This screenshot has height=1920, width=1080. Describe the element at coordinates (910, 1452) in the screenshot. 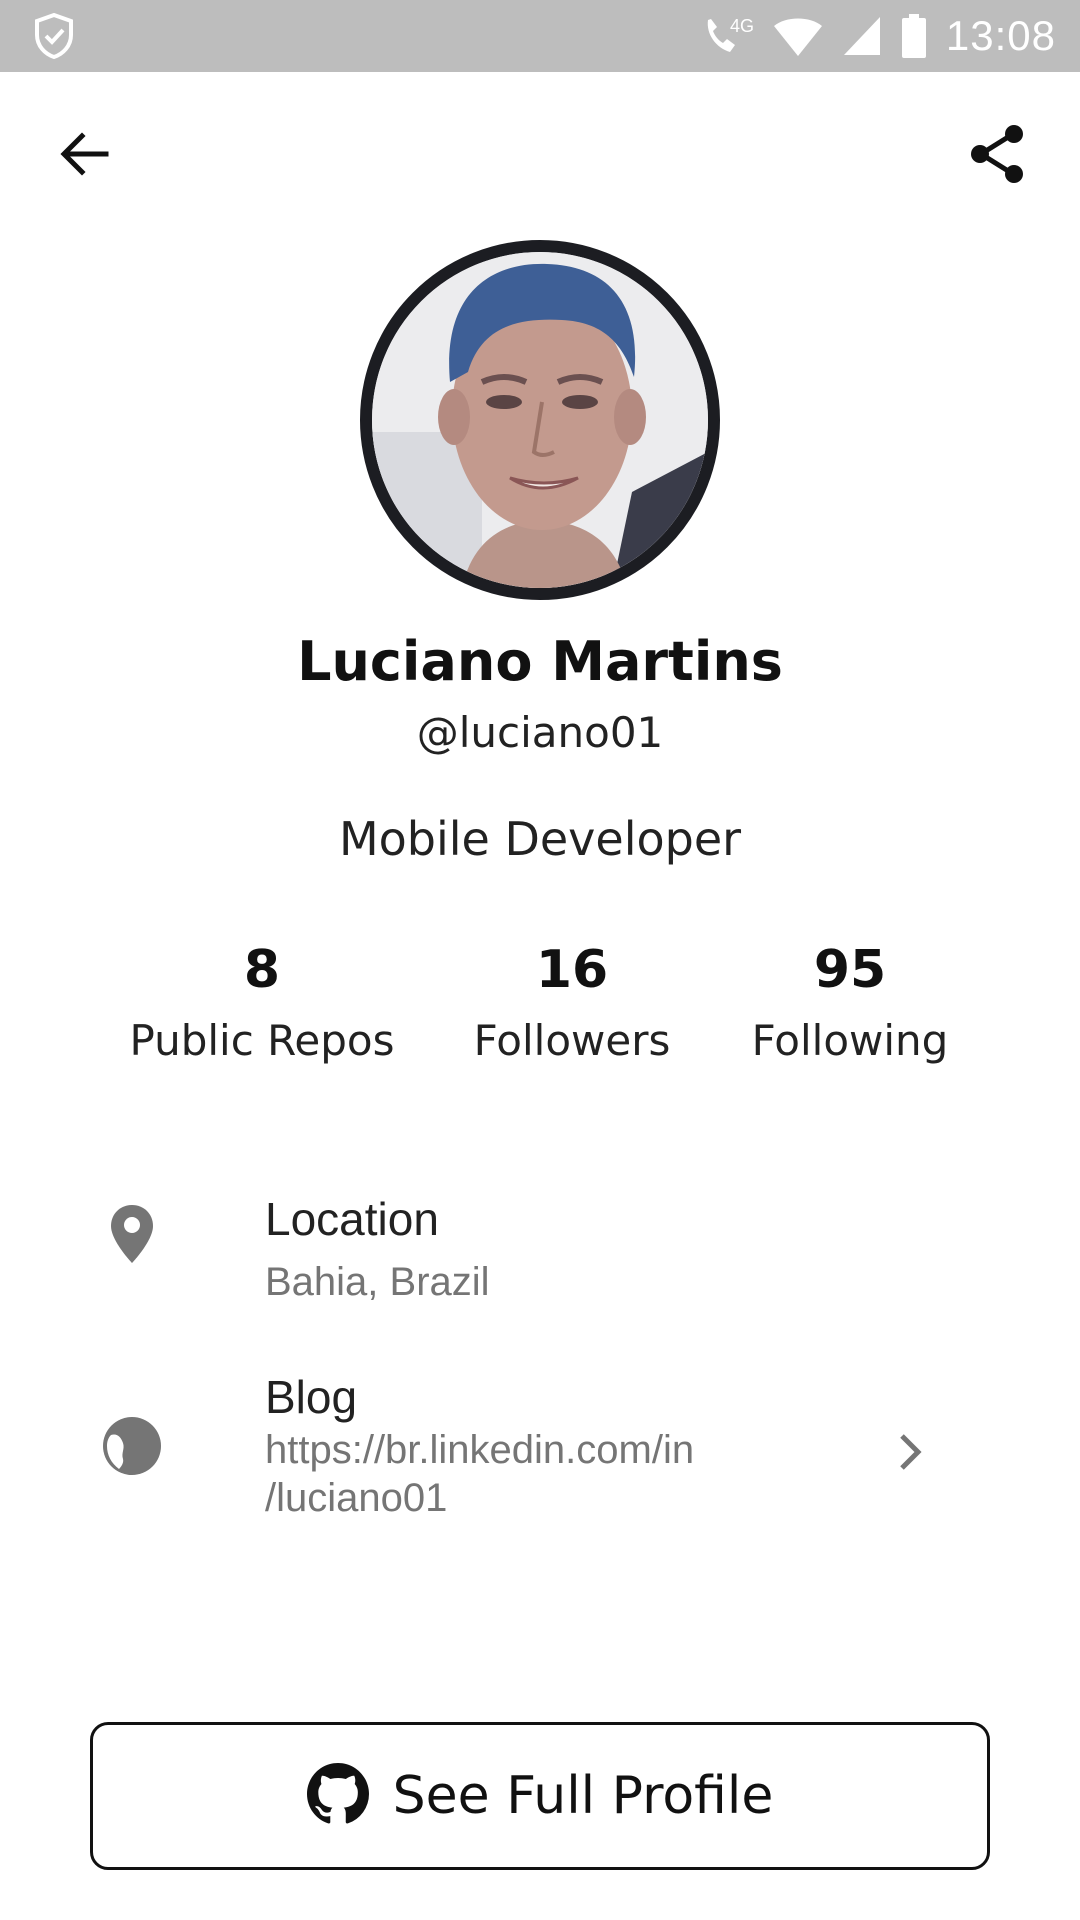

I see `chevron-right-icon` at that location.